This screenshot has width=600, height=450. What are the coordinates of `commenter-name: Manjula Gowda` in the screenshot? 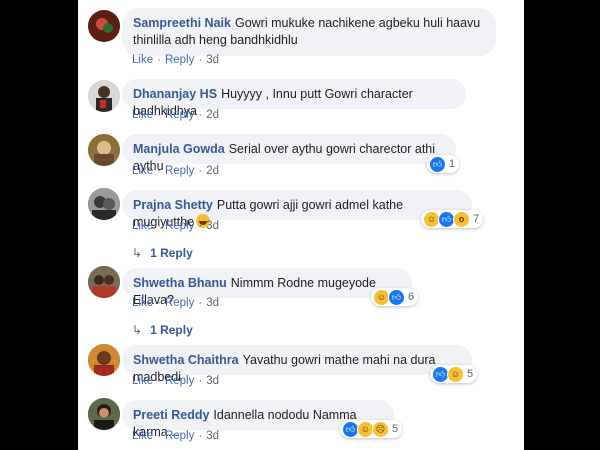 It's located at (179, 149).